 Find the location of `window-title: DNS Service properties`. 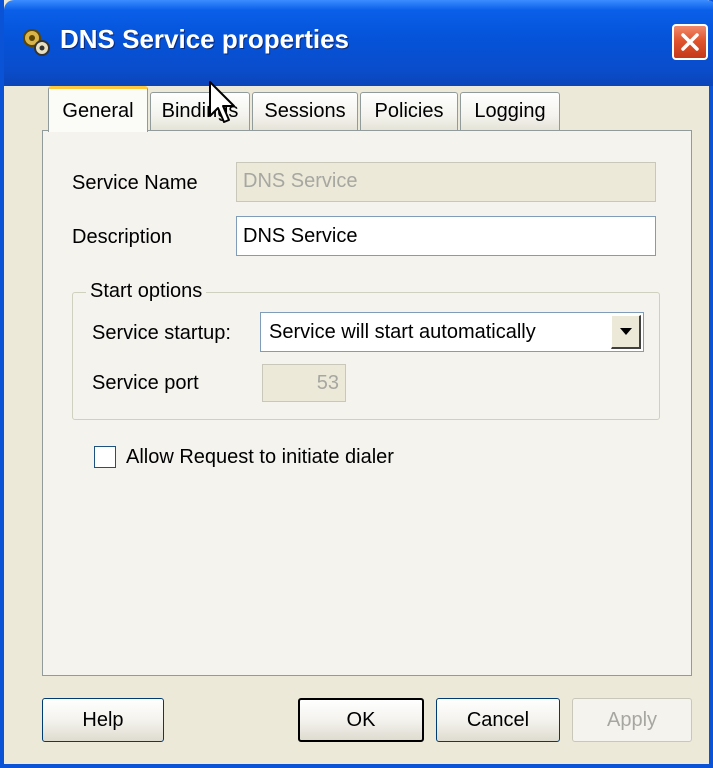

window-title: DNS Service properties is located at coordinates (205, 39).